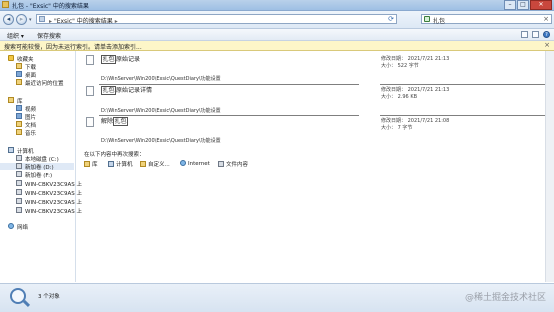 The height and width of the screenshot is (312, 554). I want to click on command-bar: 组织 ▾ 保存搜索 ?, so click(277, 35).